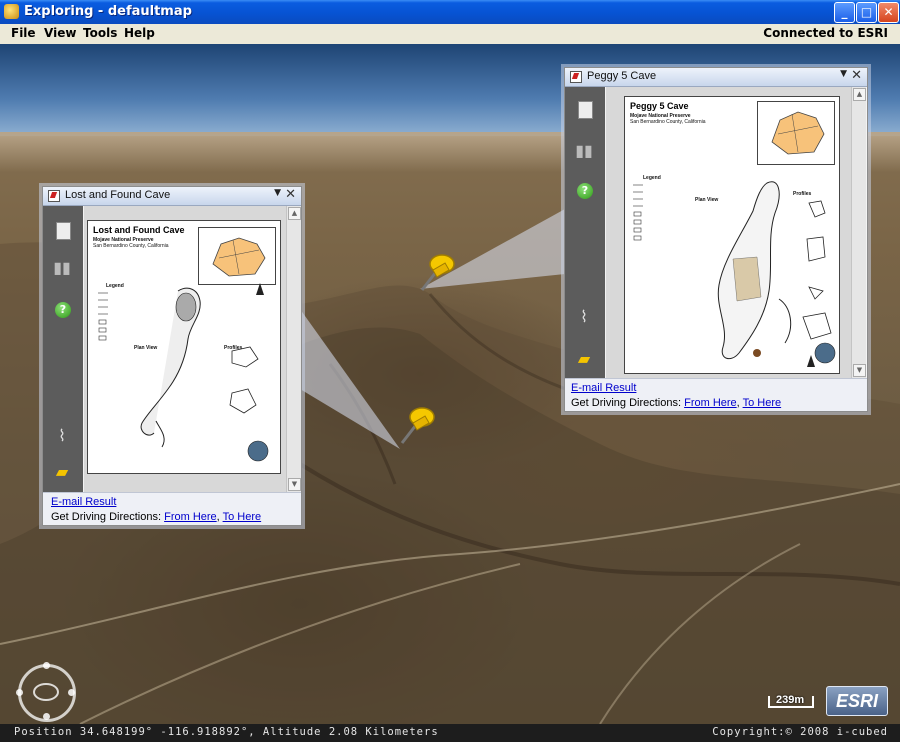 The height and width of the screenshot is (742, 900). What do you see at coordinates (800, 732) in the screenshot?
I see `copyright-text: Copyright:© 2008 i-cubed` at bounding box center [800, 732].